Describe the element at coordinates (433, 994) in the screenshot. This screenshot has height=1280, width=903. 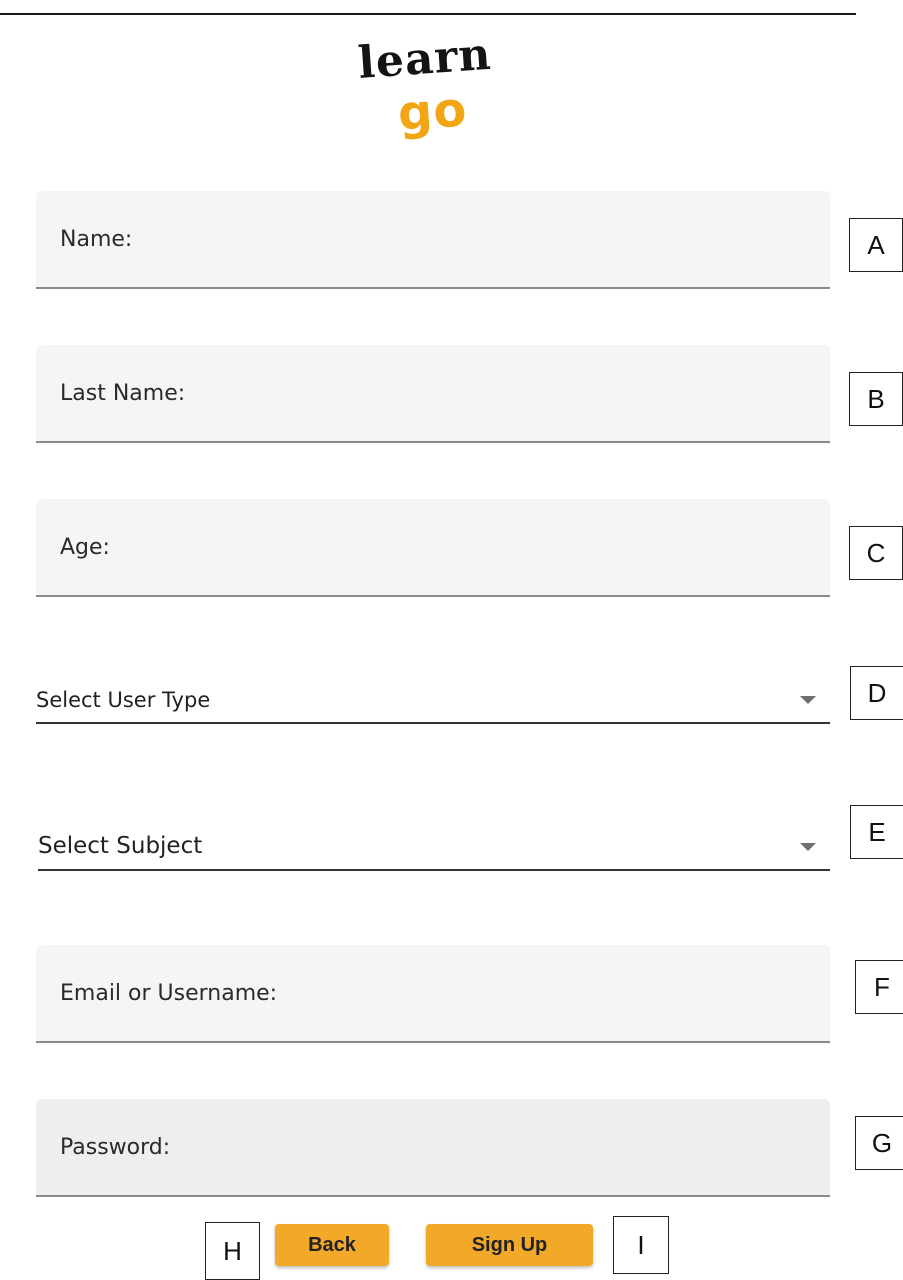
I see `email-username-field: Email or Username:` at that location.